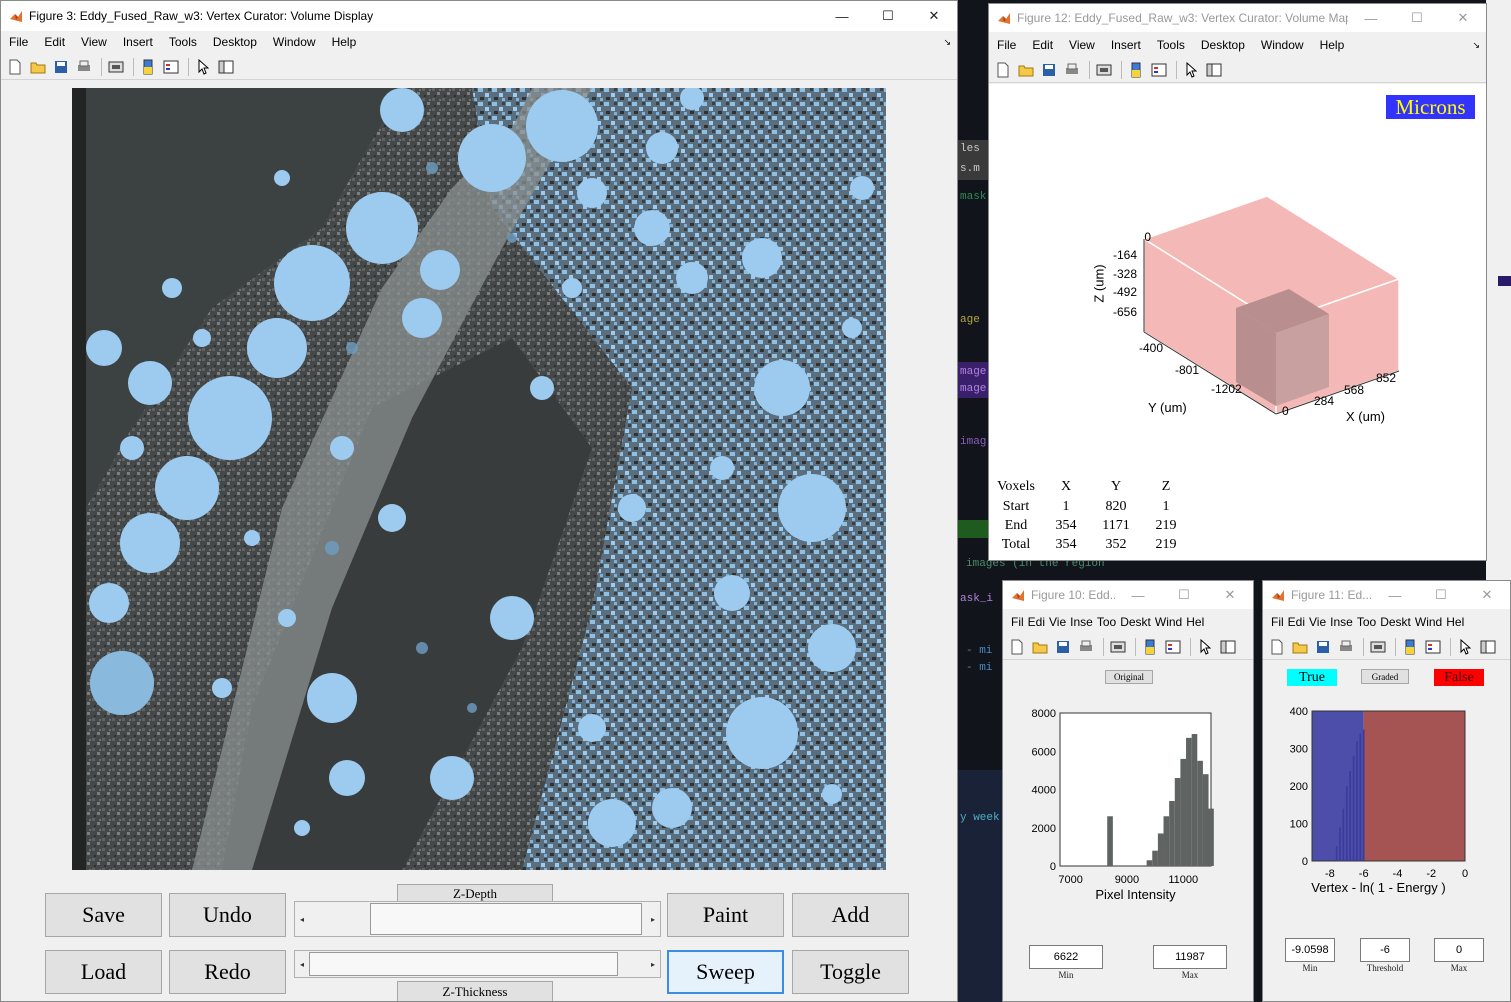  Describe the element at coordinates (850, 972) in the screenshot. I see `toggle-button: Toggle` at that location.